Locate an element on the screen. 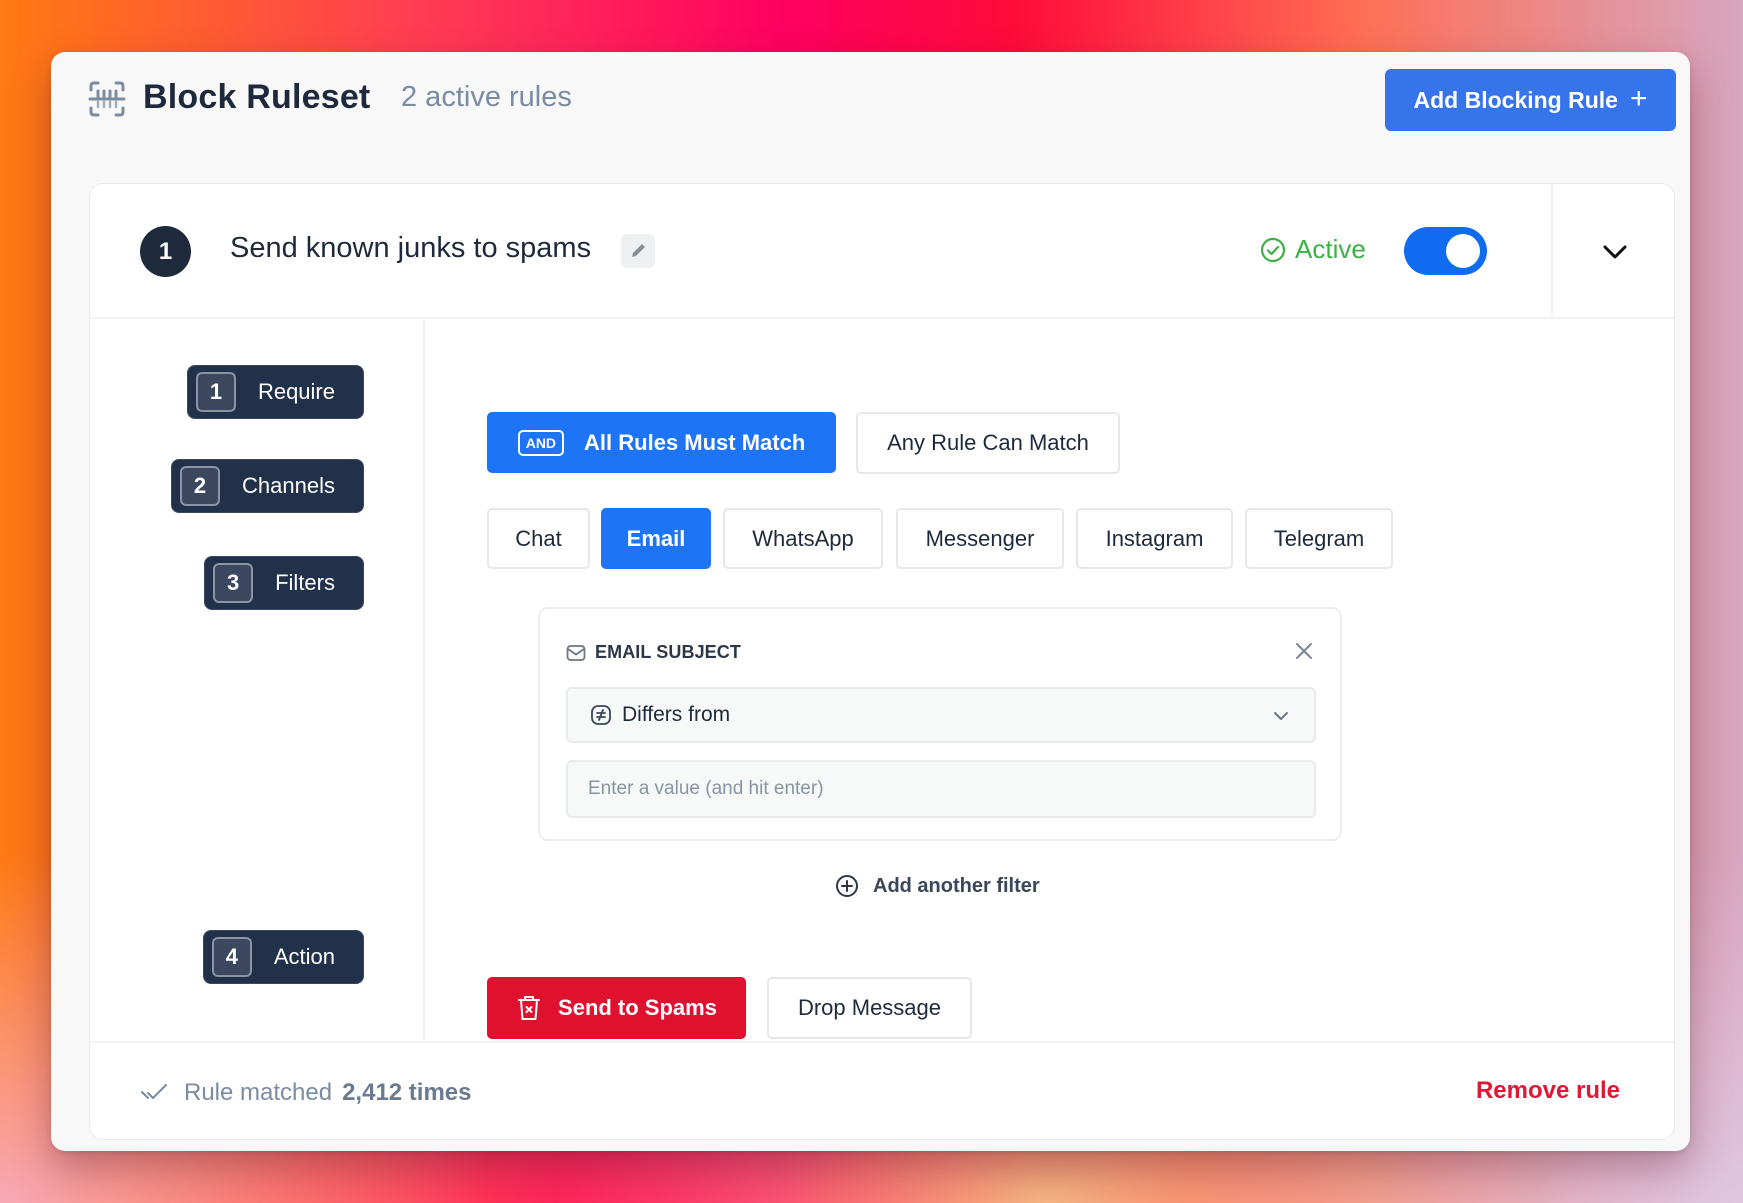 This screenshot has width=1743, height=1203. collapse-rule-button is located at coordinates (1612, 251).